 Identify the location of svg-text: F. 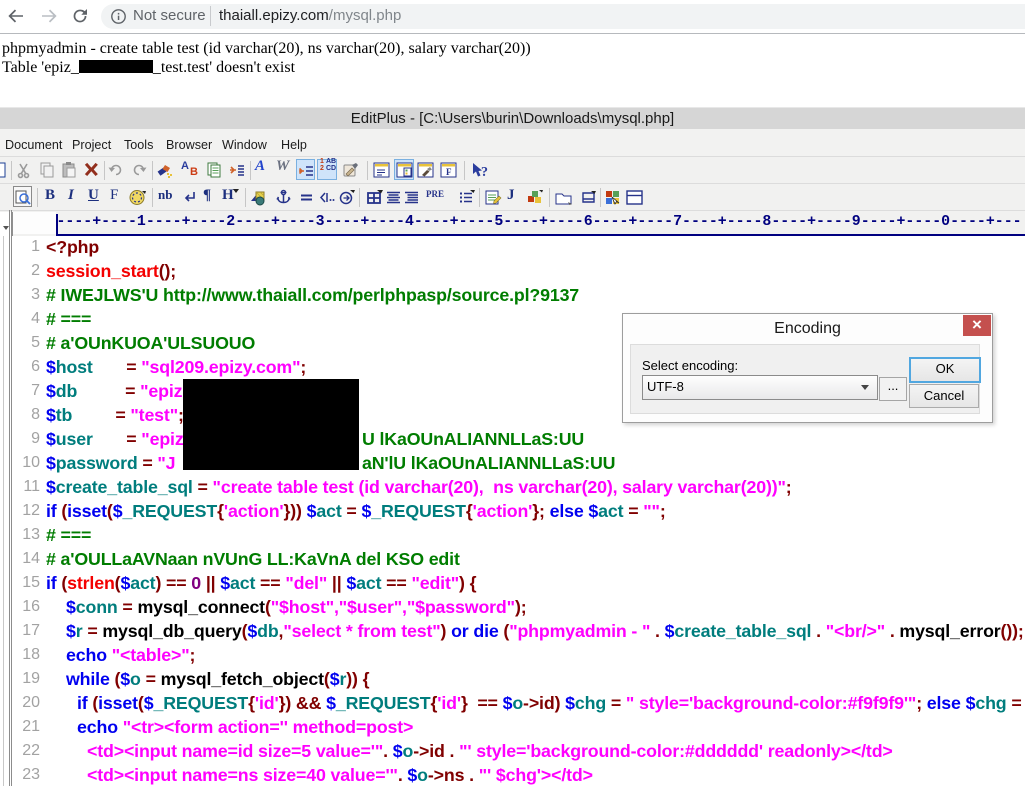
(449, 172).